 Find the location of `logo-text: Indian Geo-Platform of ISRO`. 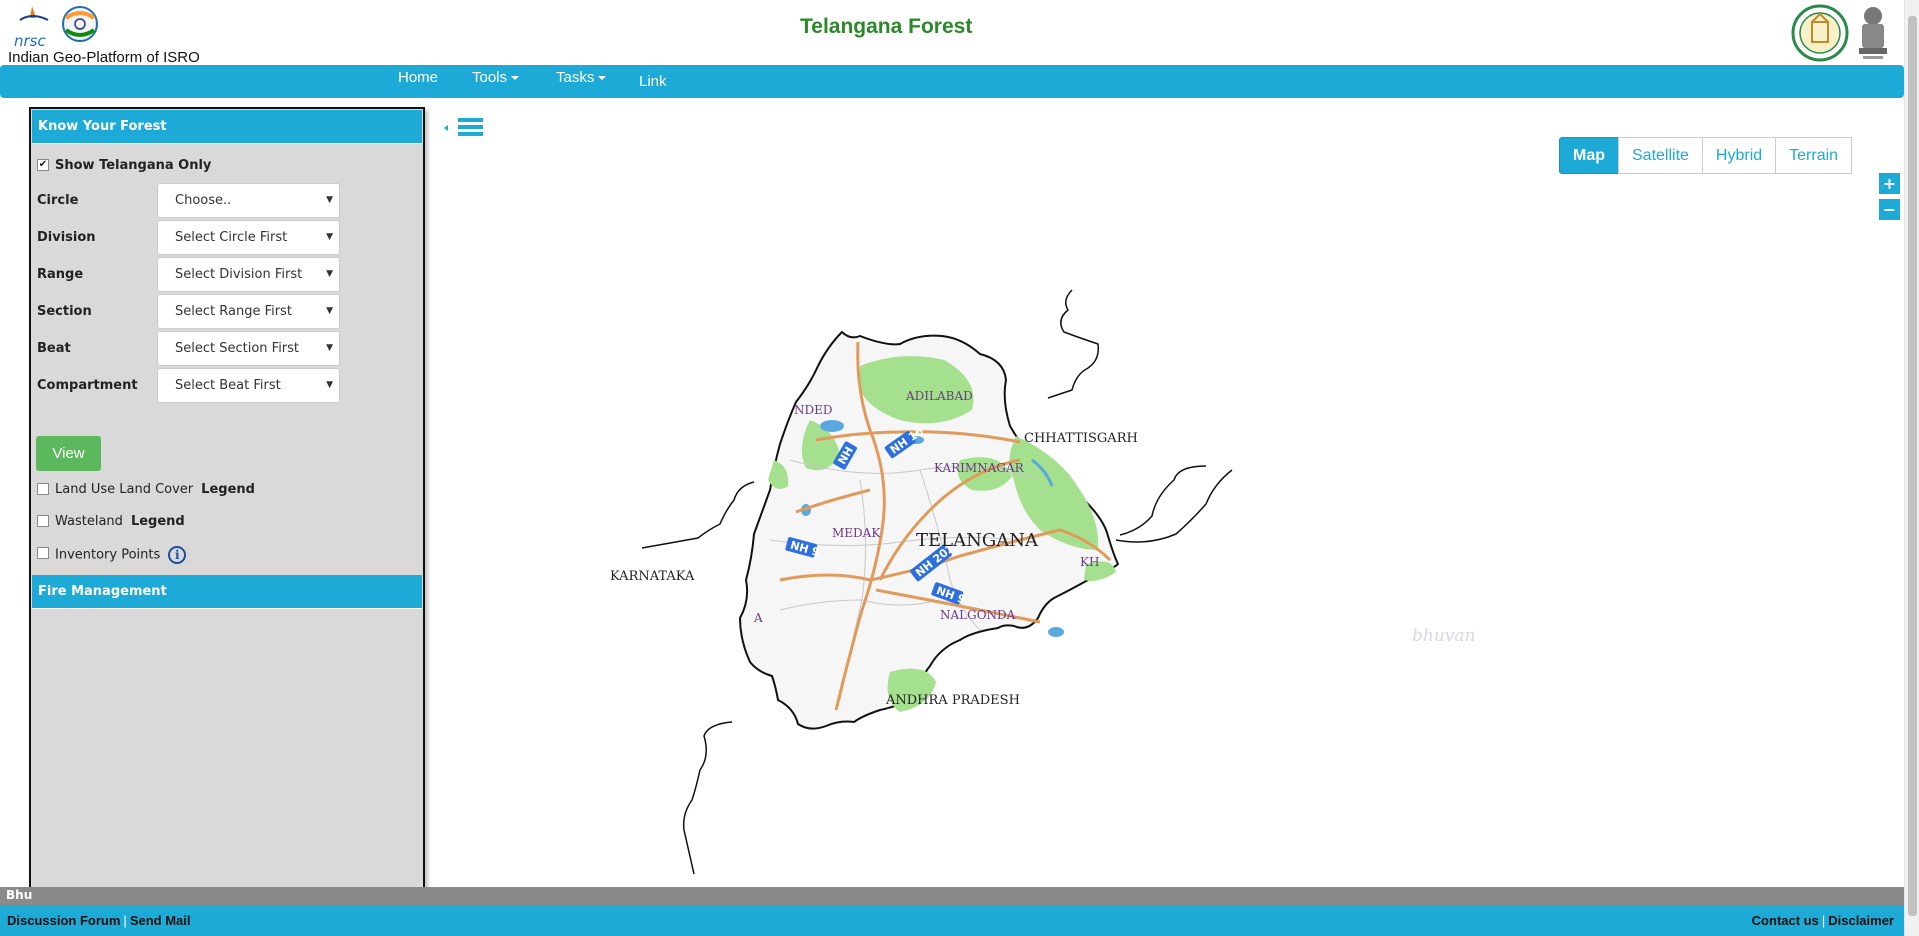

logo-text: Indian Geo-Platform of ISRO is located at coordinates (104, 57).